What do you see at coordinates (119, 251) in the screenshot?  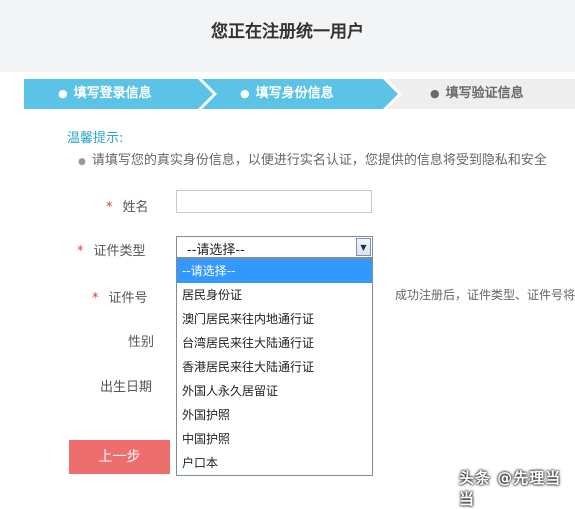 I see `id-type-label: 证件类型` at bounding box center [119, 251].